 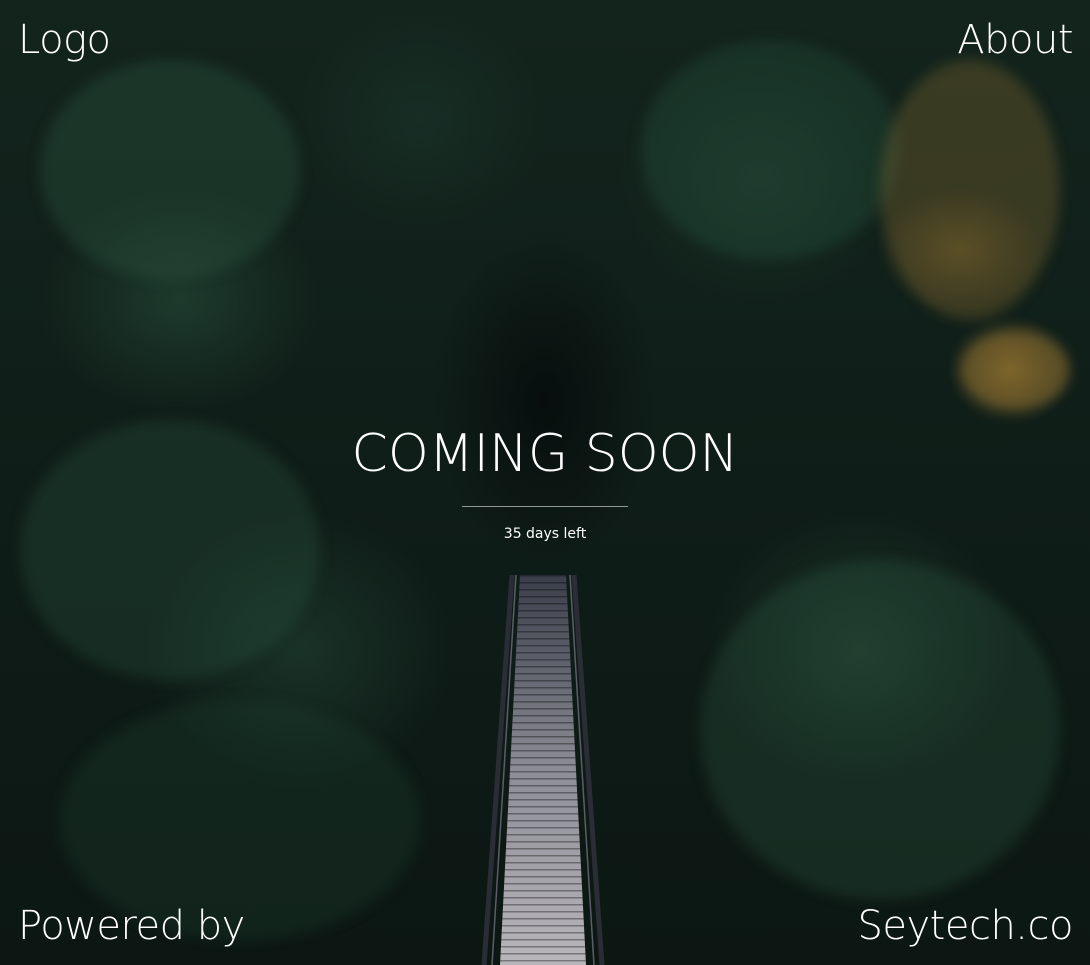 I want to click on hero-section: COMING SOON 35 days left, so click(x=545, y=483).